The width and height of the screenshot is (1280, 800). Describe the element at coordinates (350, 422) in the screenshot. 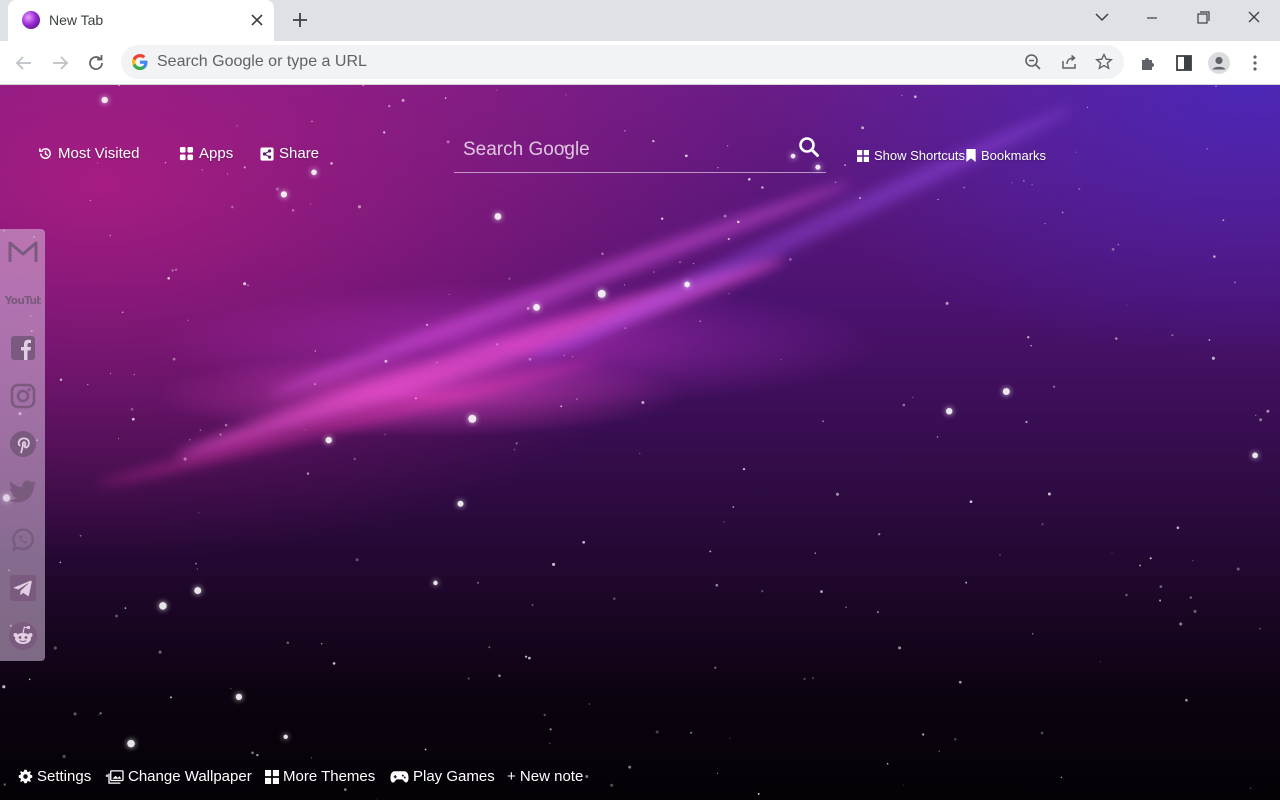

I see `wallpaper-streak` at that location.